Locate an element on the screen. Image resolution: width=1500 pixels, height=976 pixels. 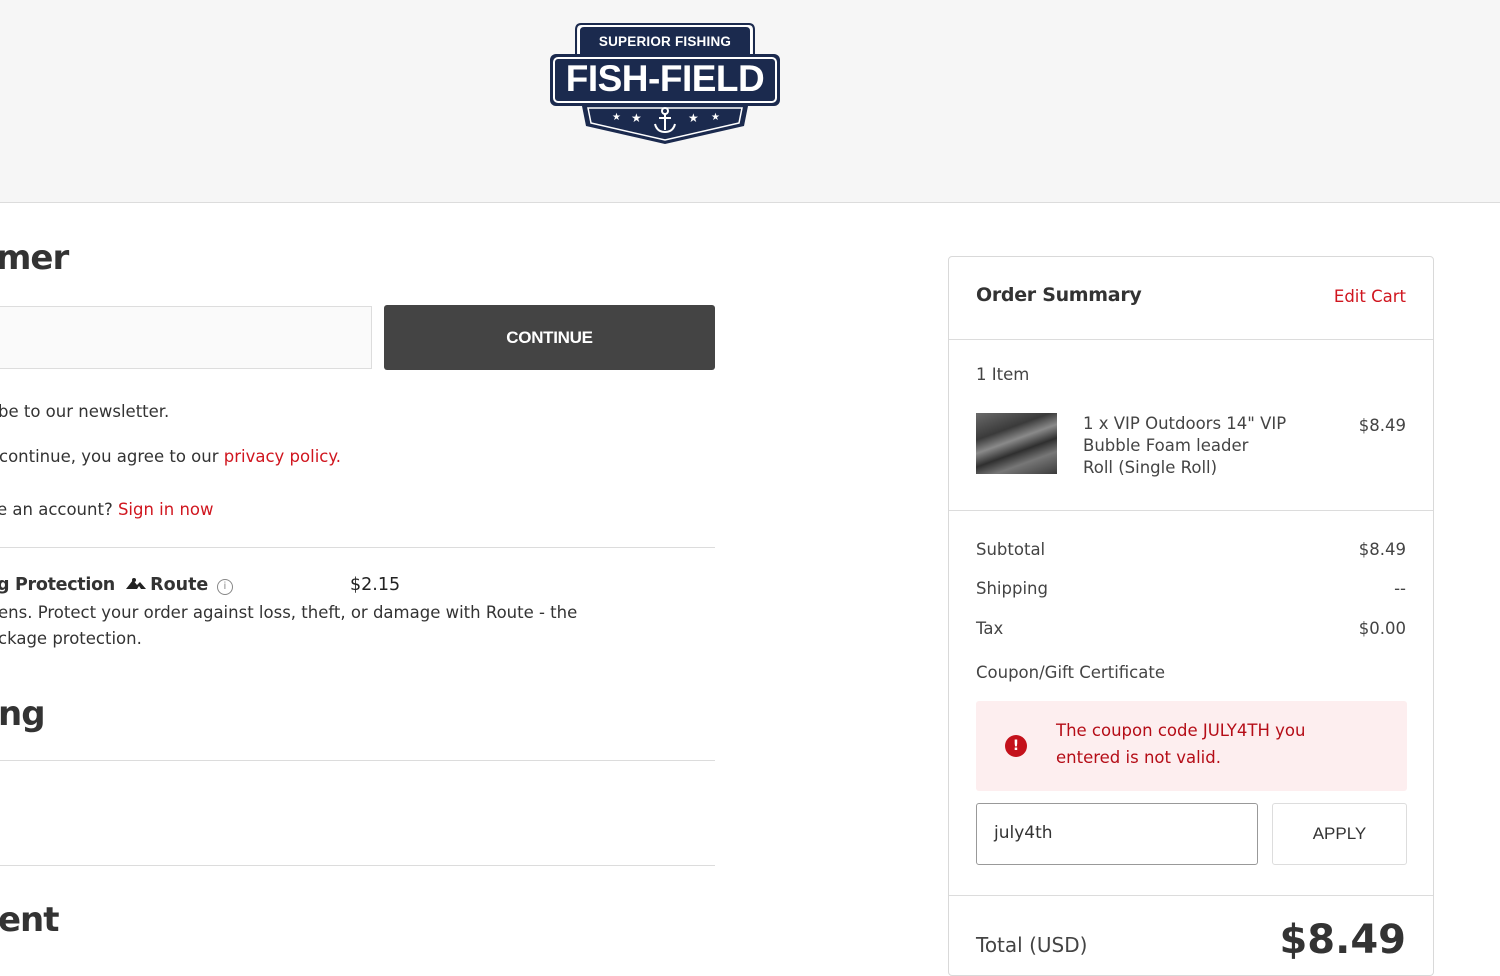
sign-in-link: Sign in now is located at coordinates (166, 509).